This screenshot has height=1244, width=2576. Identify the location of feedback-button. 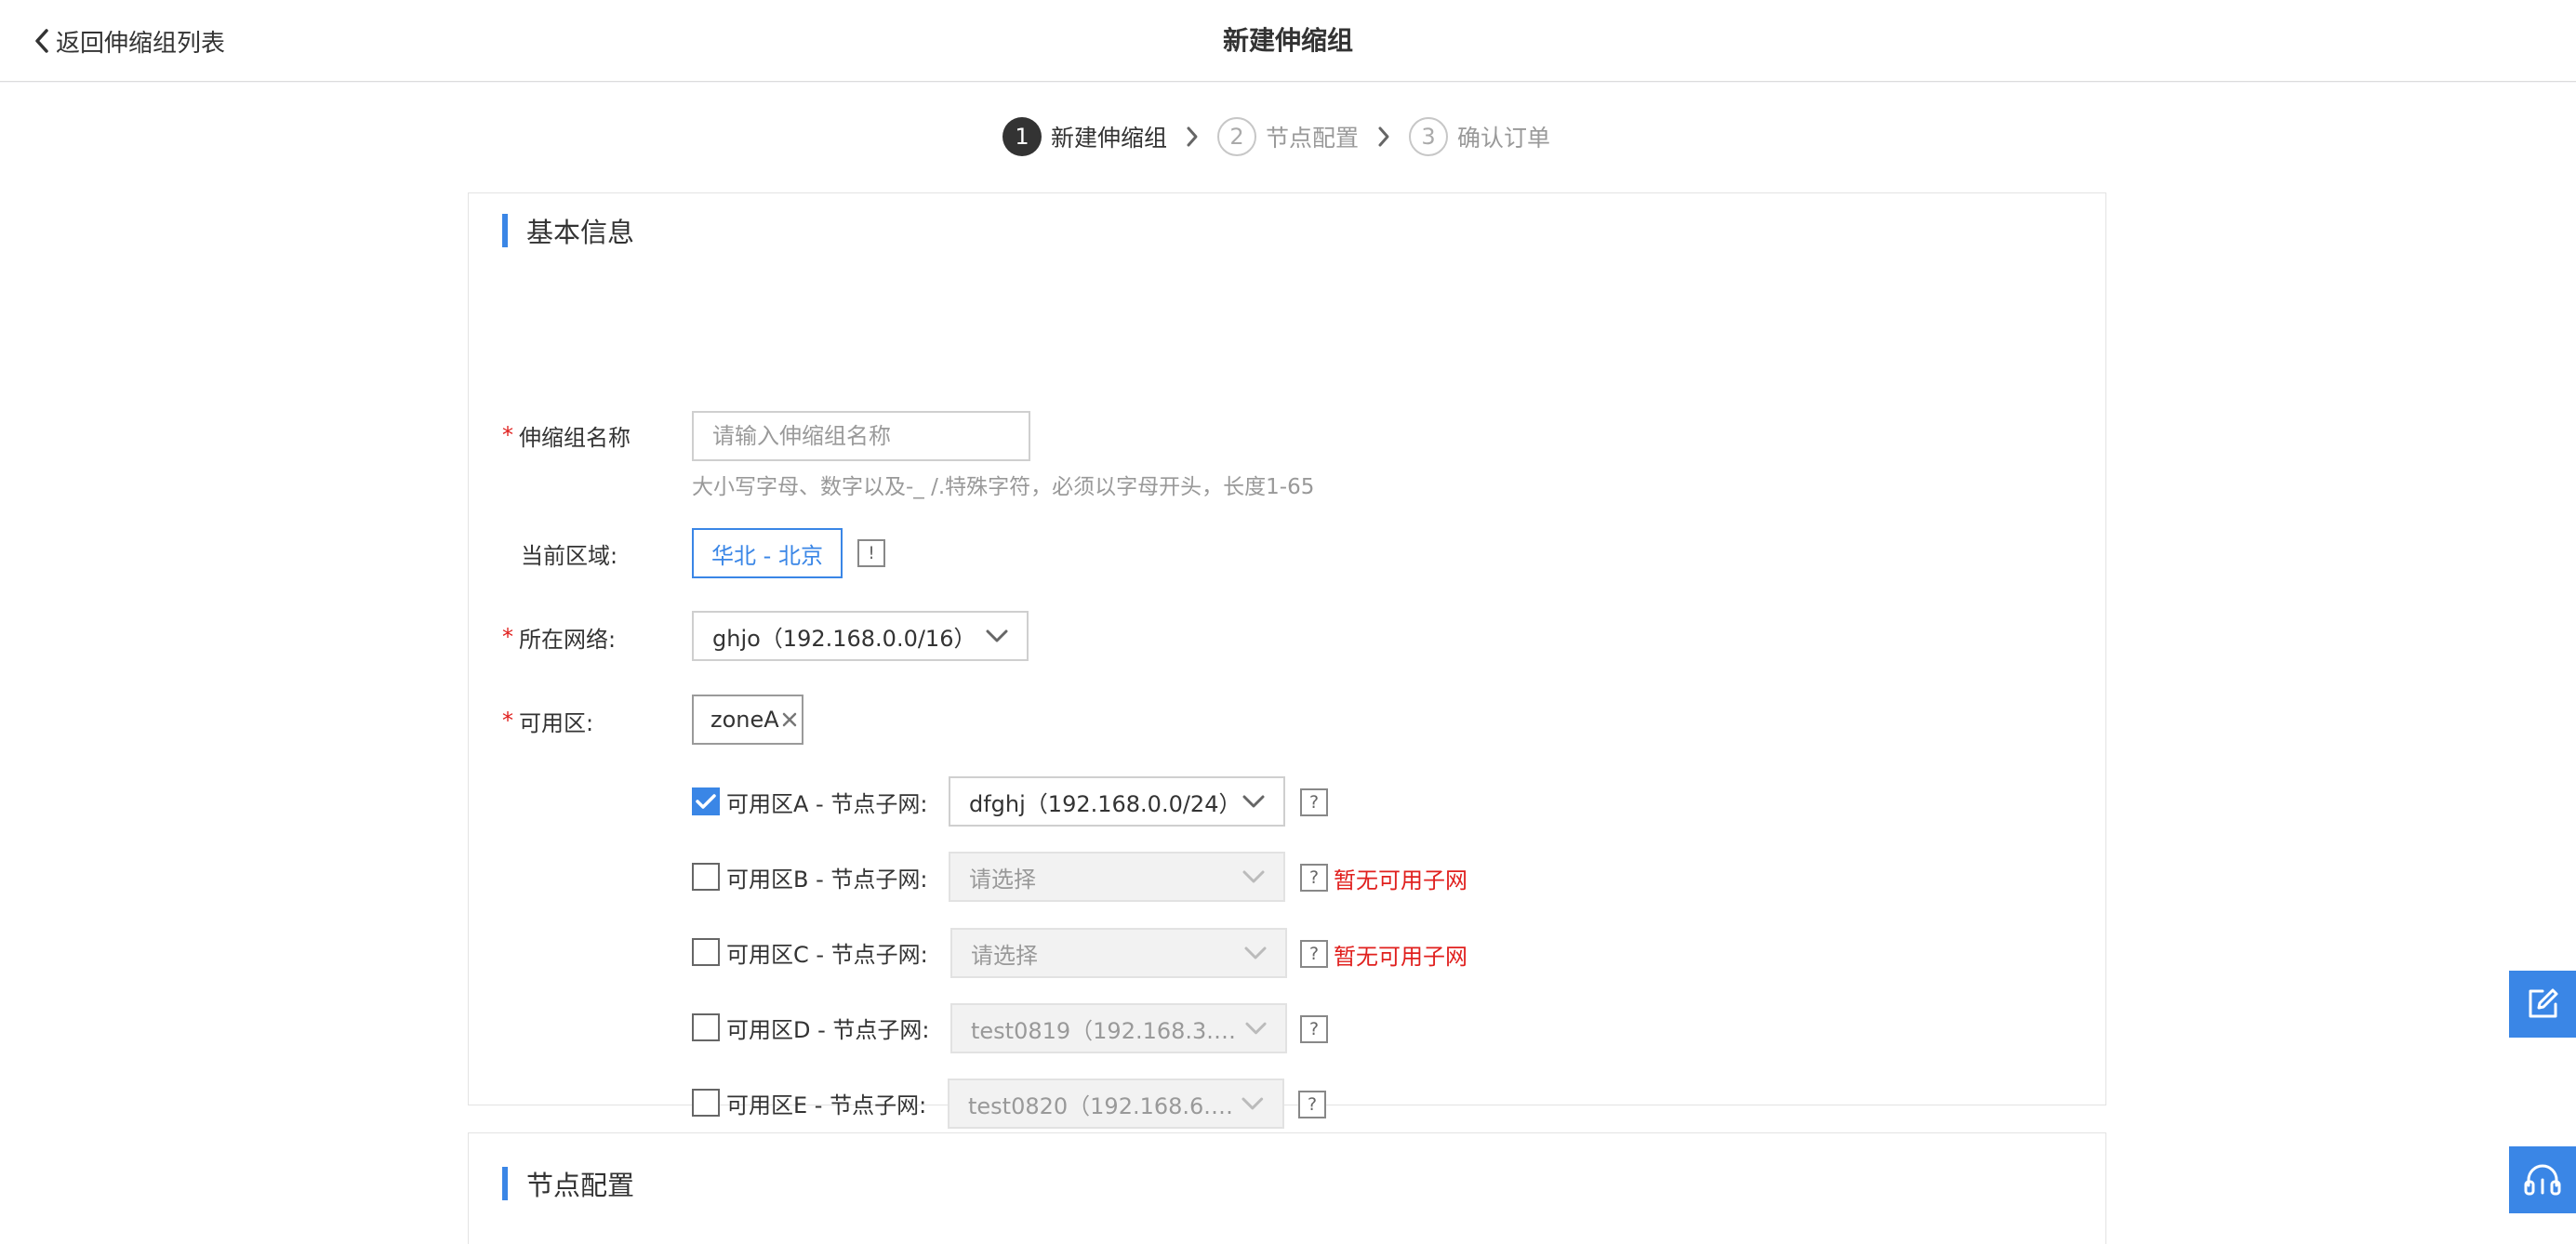
(2542, 1004).